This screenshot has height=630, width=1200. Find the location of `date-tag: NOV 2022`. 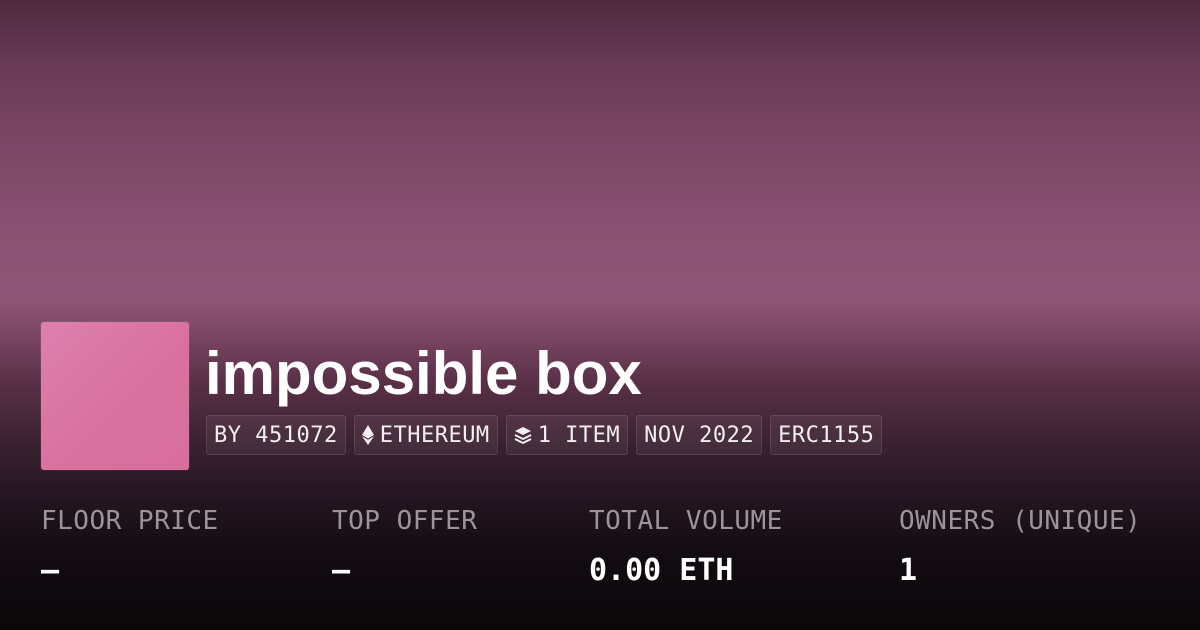

date-tag: NOV 2022 is located at coordinates (699, 435).